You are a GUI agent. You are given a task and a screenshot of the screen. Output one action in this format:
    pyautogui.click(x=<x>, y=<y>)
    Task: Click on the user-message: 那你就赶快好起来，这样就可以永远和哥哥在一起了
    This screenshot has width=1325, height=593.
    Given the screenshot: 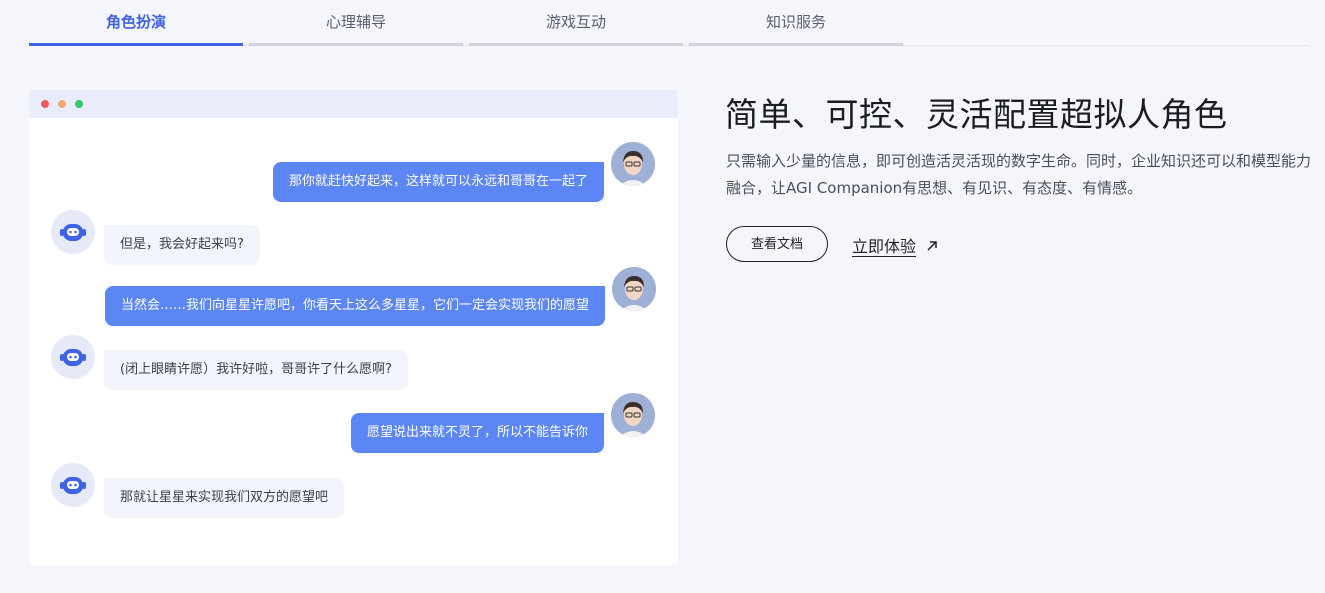 What is the action you would take?
    pyautogui.click(x=438, y=182)
    